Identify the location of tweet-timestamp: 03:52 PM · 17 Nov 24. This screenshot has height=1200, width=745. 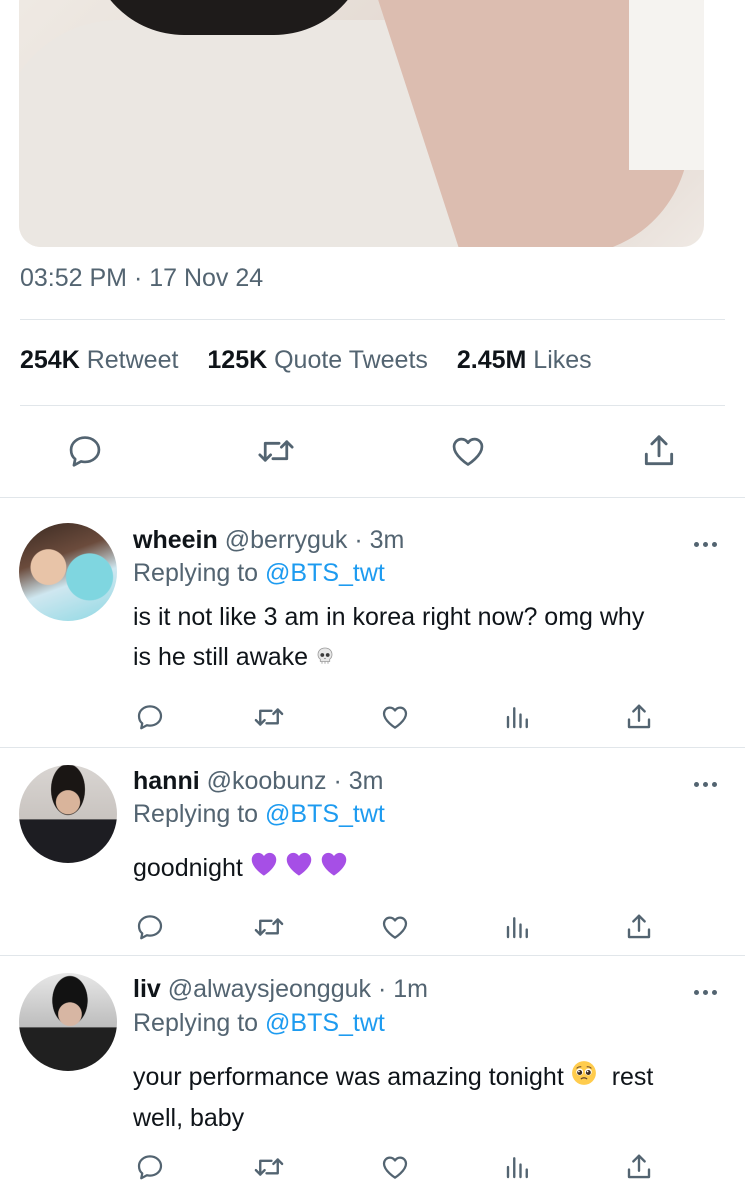
(141, 278).